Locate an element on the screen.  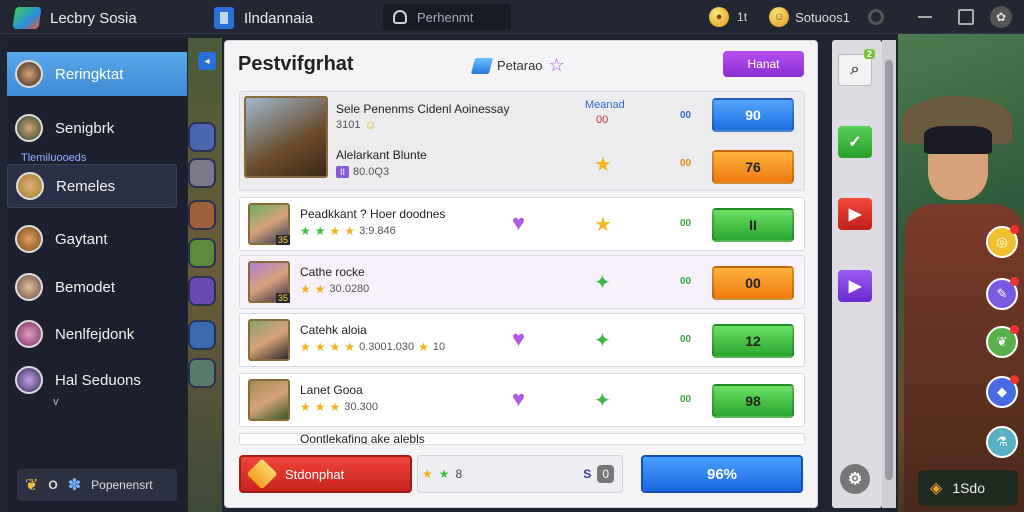
minimize-icon is located at coordinates (925, 17).